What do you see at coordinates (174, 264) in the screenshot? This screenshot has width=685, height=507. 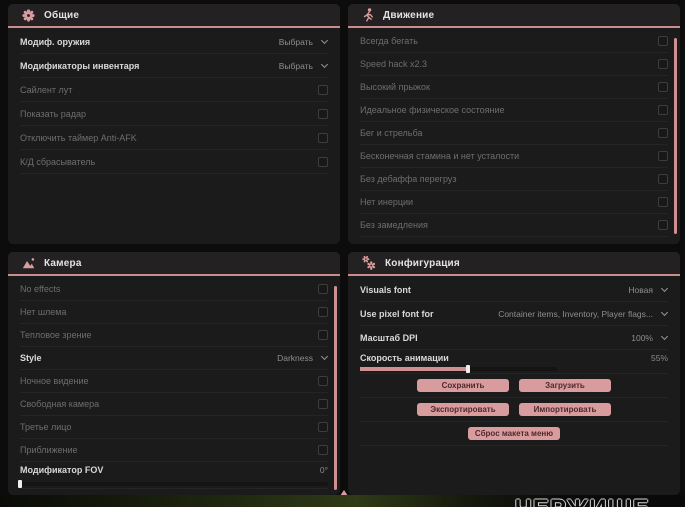 I see `panel-camera-header: Камера` at bounding box center [174, 264].